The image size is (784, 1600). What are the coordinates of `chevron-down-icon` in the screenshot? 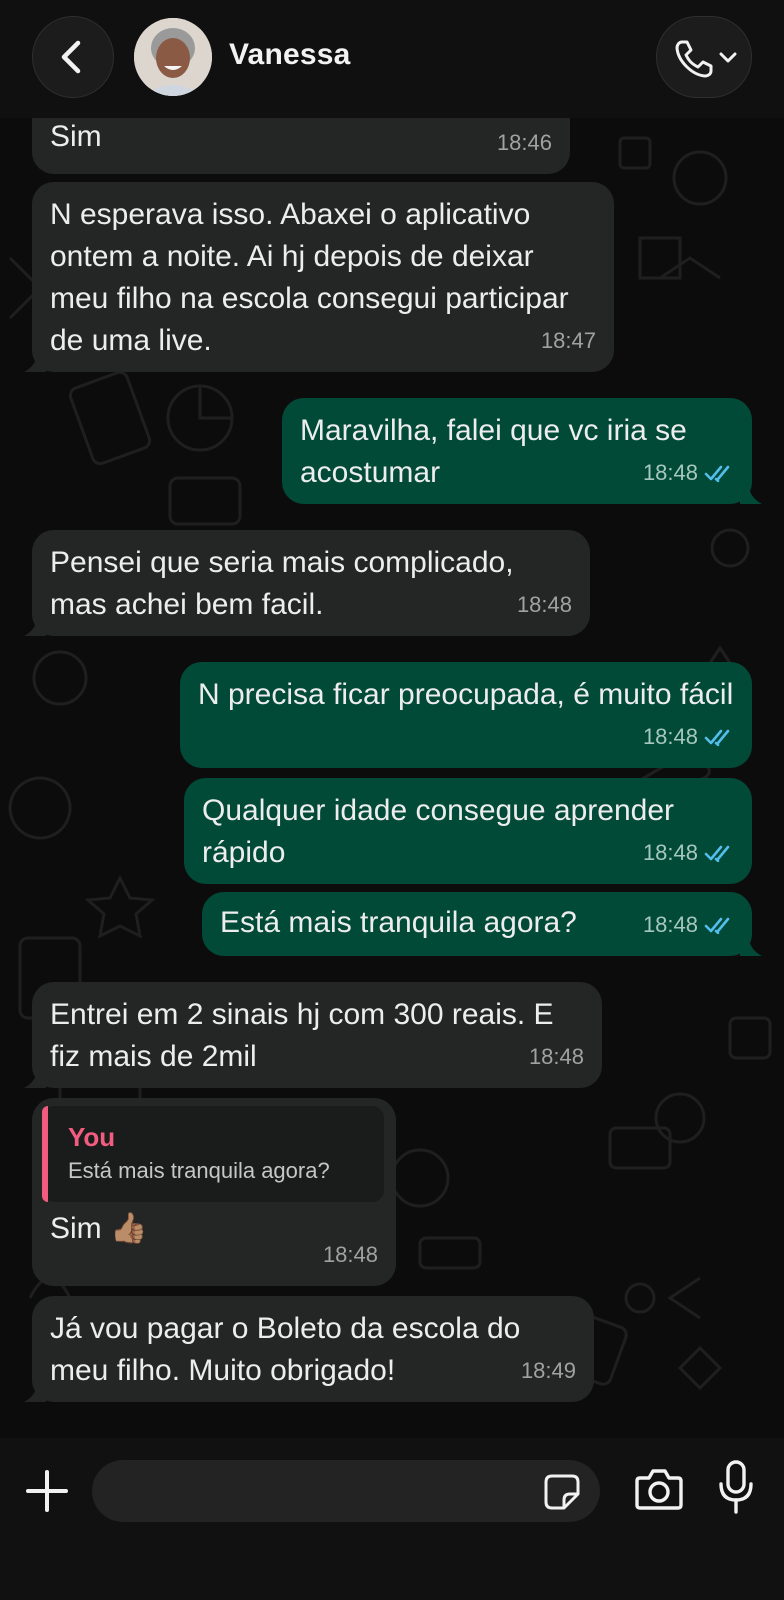 It's located at (728, 57).